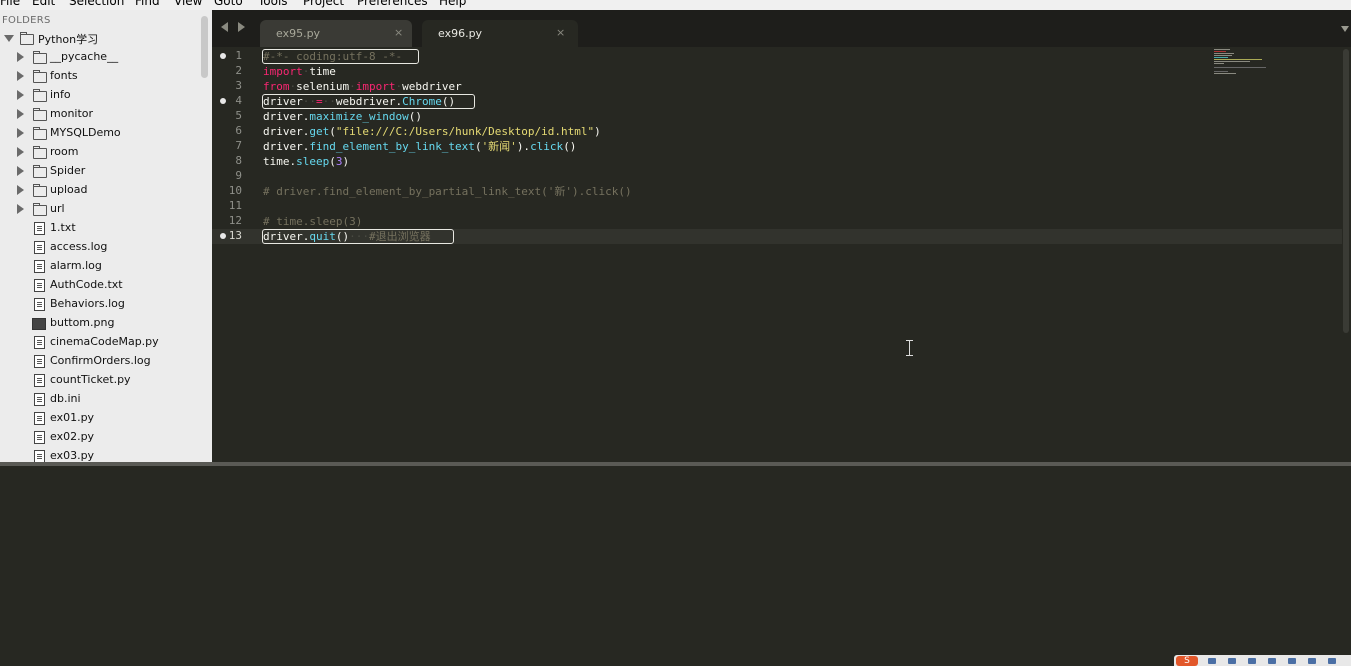 This screenshot has width=1351, height=666. What do you see at coordinates (99, 76) in the screenshot?
I see `tree-folder: fonts` at bounding box center [99, 76].